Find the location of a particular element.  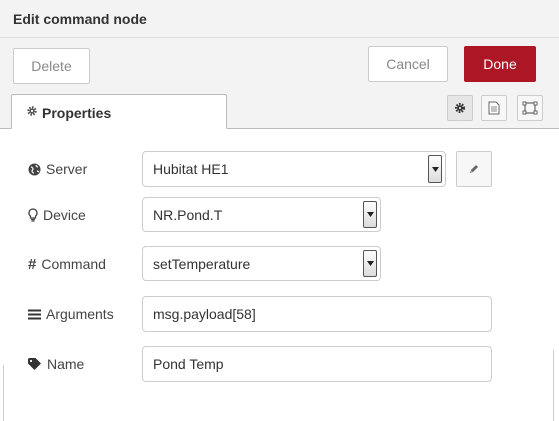

document-icon is located at coordinates (494, 108).